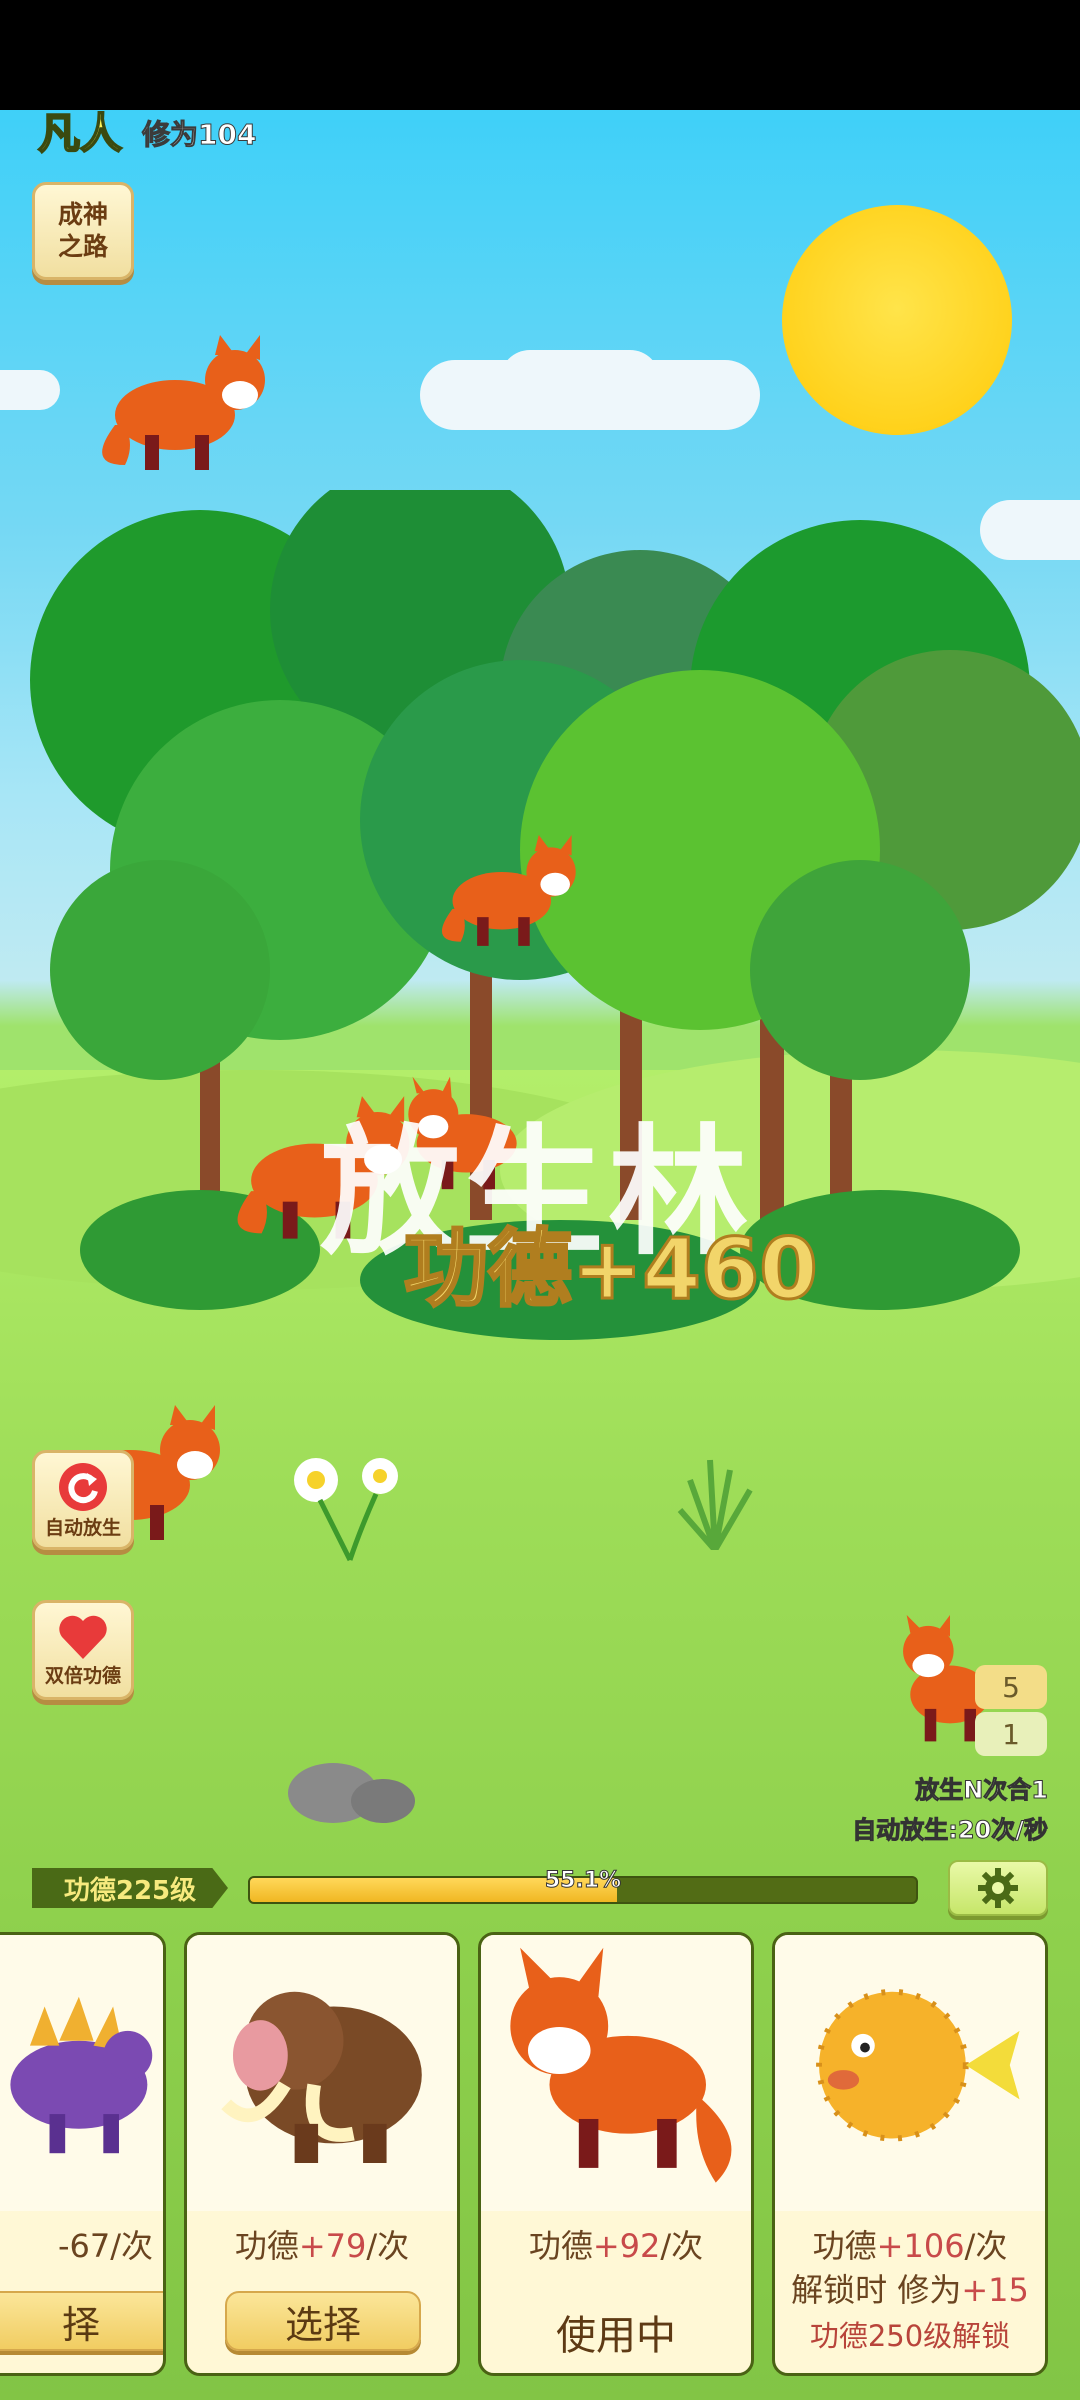 The width and height of the screenshot is (1080, 2400). Describe the element at coordinates (199, 135) in the screenshot. I see `cultivation-value: 修为104` at that location.